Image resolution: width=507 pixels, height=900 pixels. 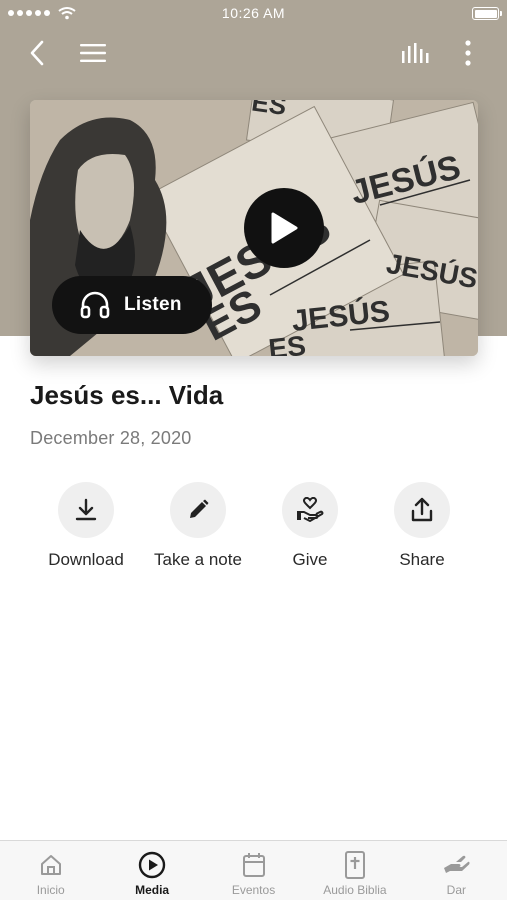 What do you see at coordinates (50, 890) in the screenshot?
I see `tab-label-inicio: Inicio` at bounding box center [50, 890].